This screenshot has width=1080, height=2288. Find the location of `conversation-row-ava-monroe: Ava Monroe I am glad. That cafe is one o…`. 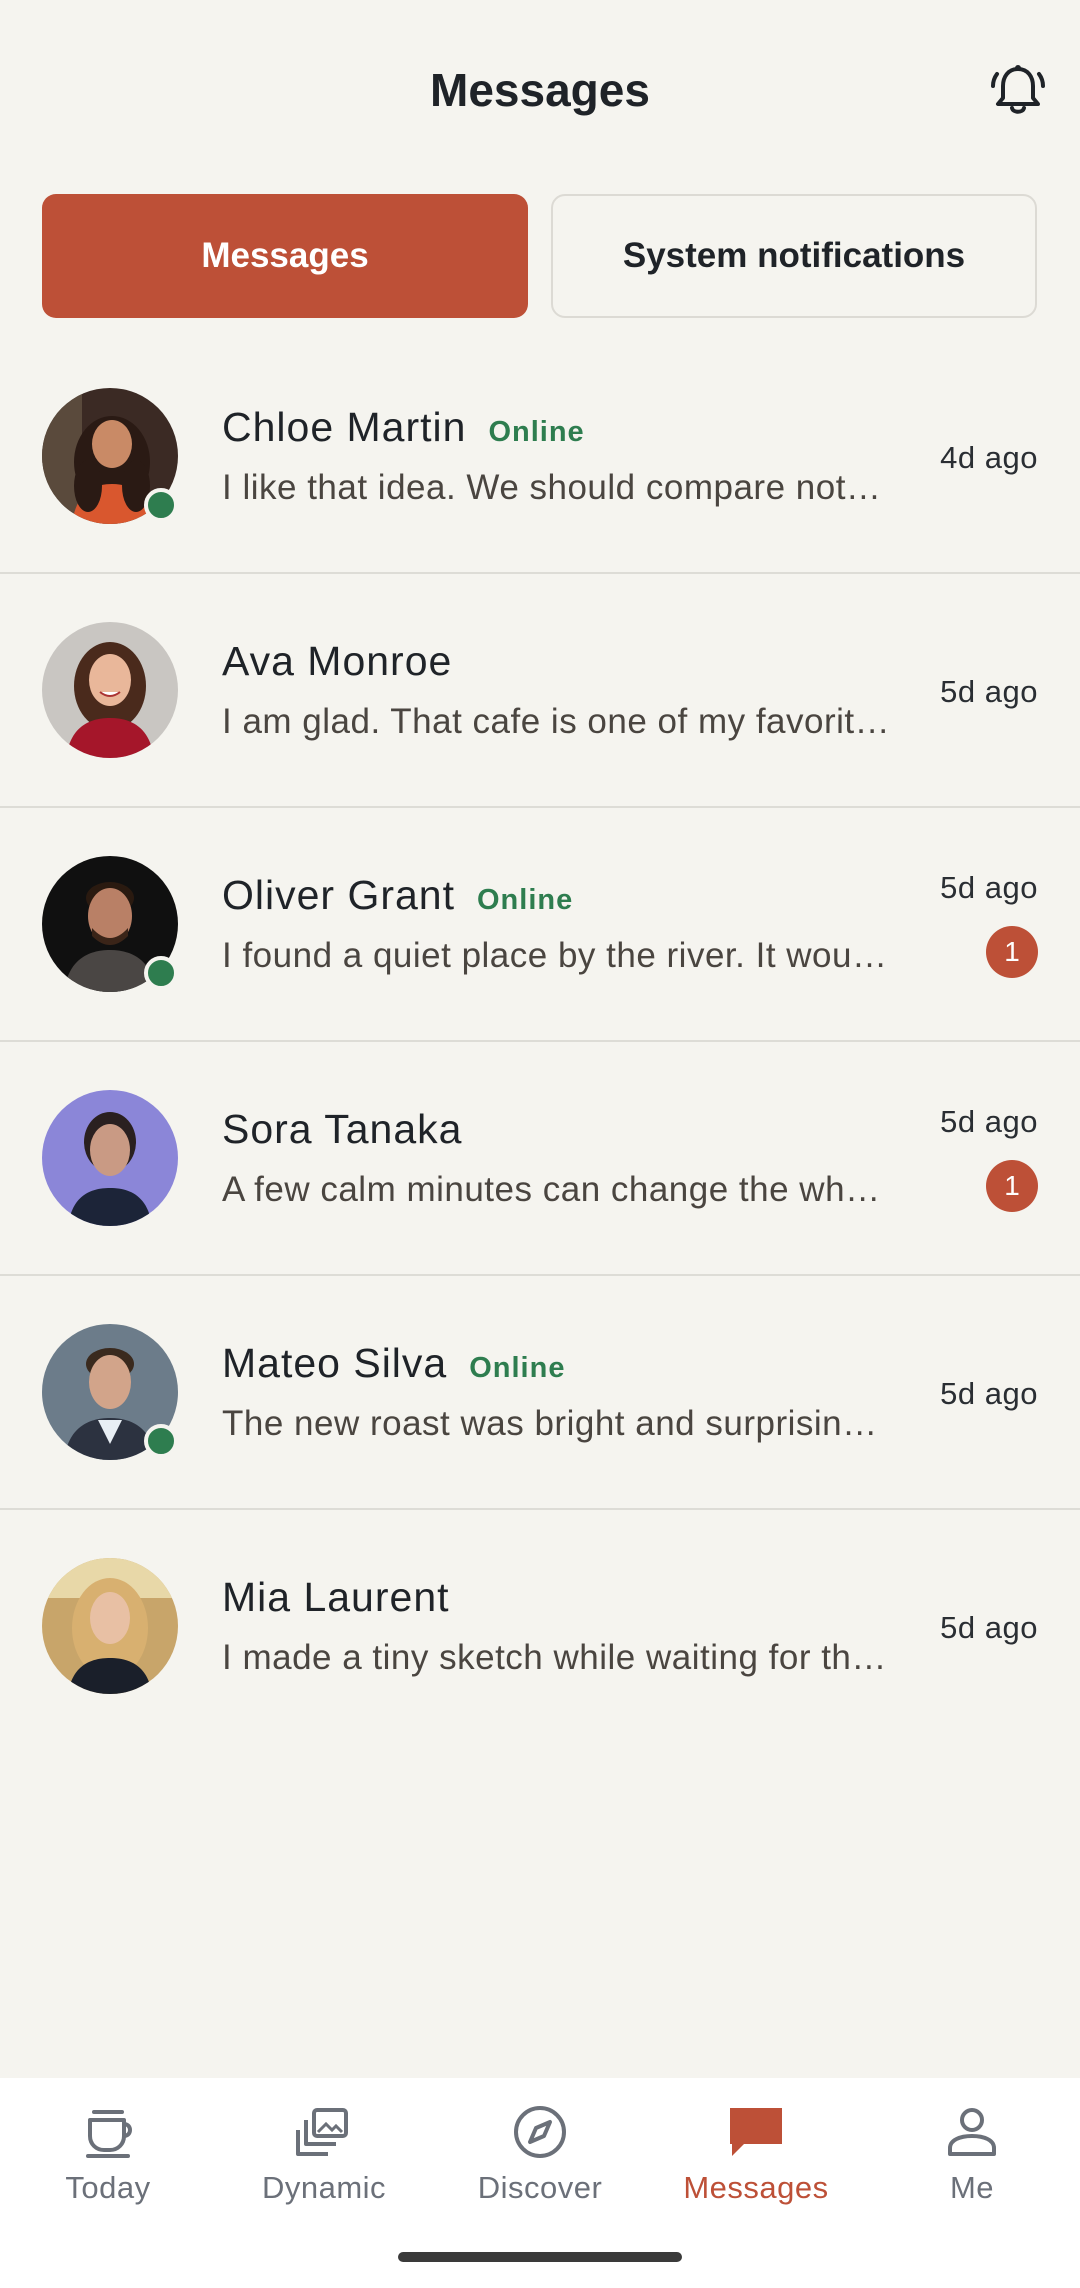

conversation-row-ava-monroe: Ava Monroe I am glad. That cafe is one o… is located at coordinates (540, 691).